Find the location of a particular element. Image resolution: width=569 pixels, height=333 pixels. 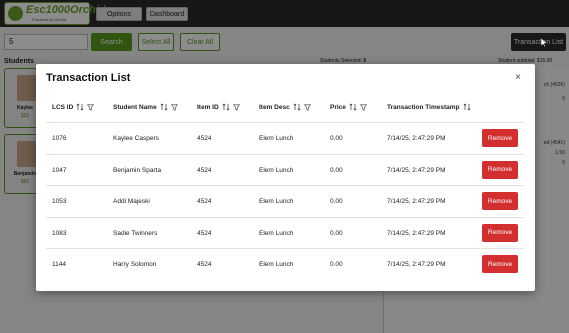

cell-lcs-id: 1047 is located at coordinates (59, 170).